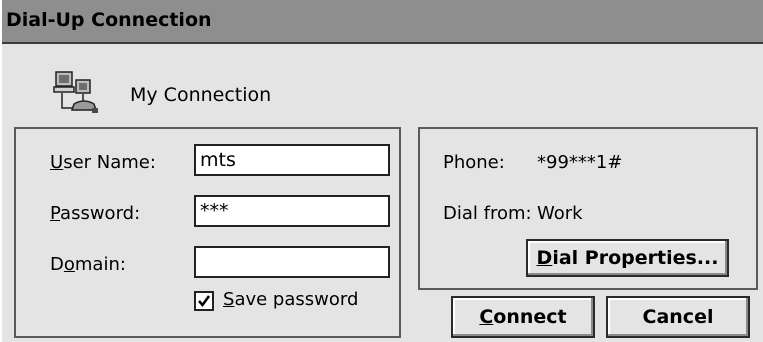  I want to click on username-label: User Name:, so click(103, 162).